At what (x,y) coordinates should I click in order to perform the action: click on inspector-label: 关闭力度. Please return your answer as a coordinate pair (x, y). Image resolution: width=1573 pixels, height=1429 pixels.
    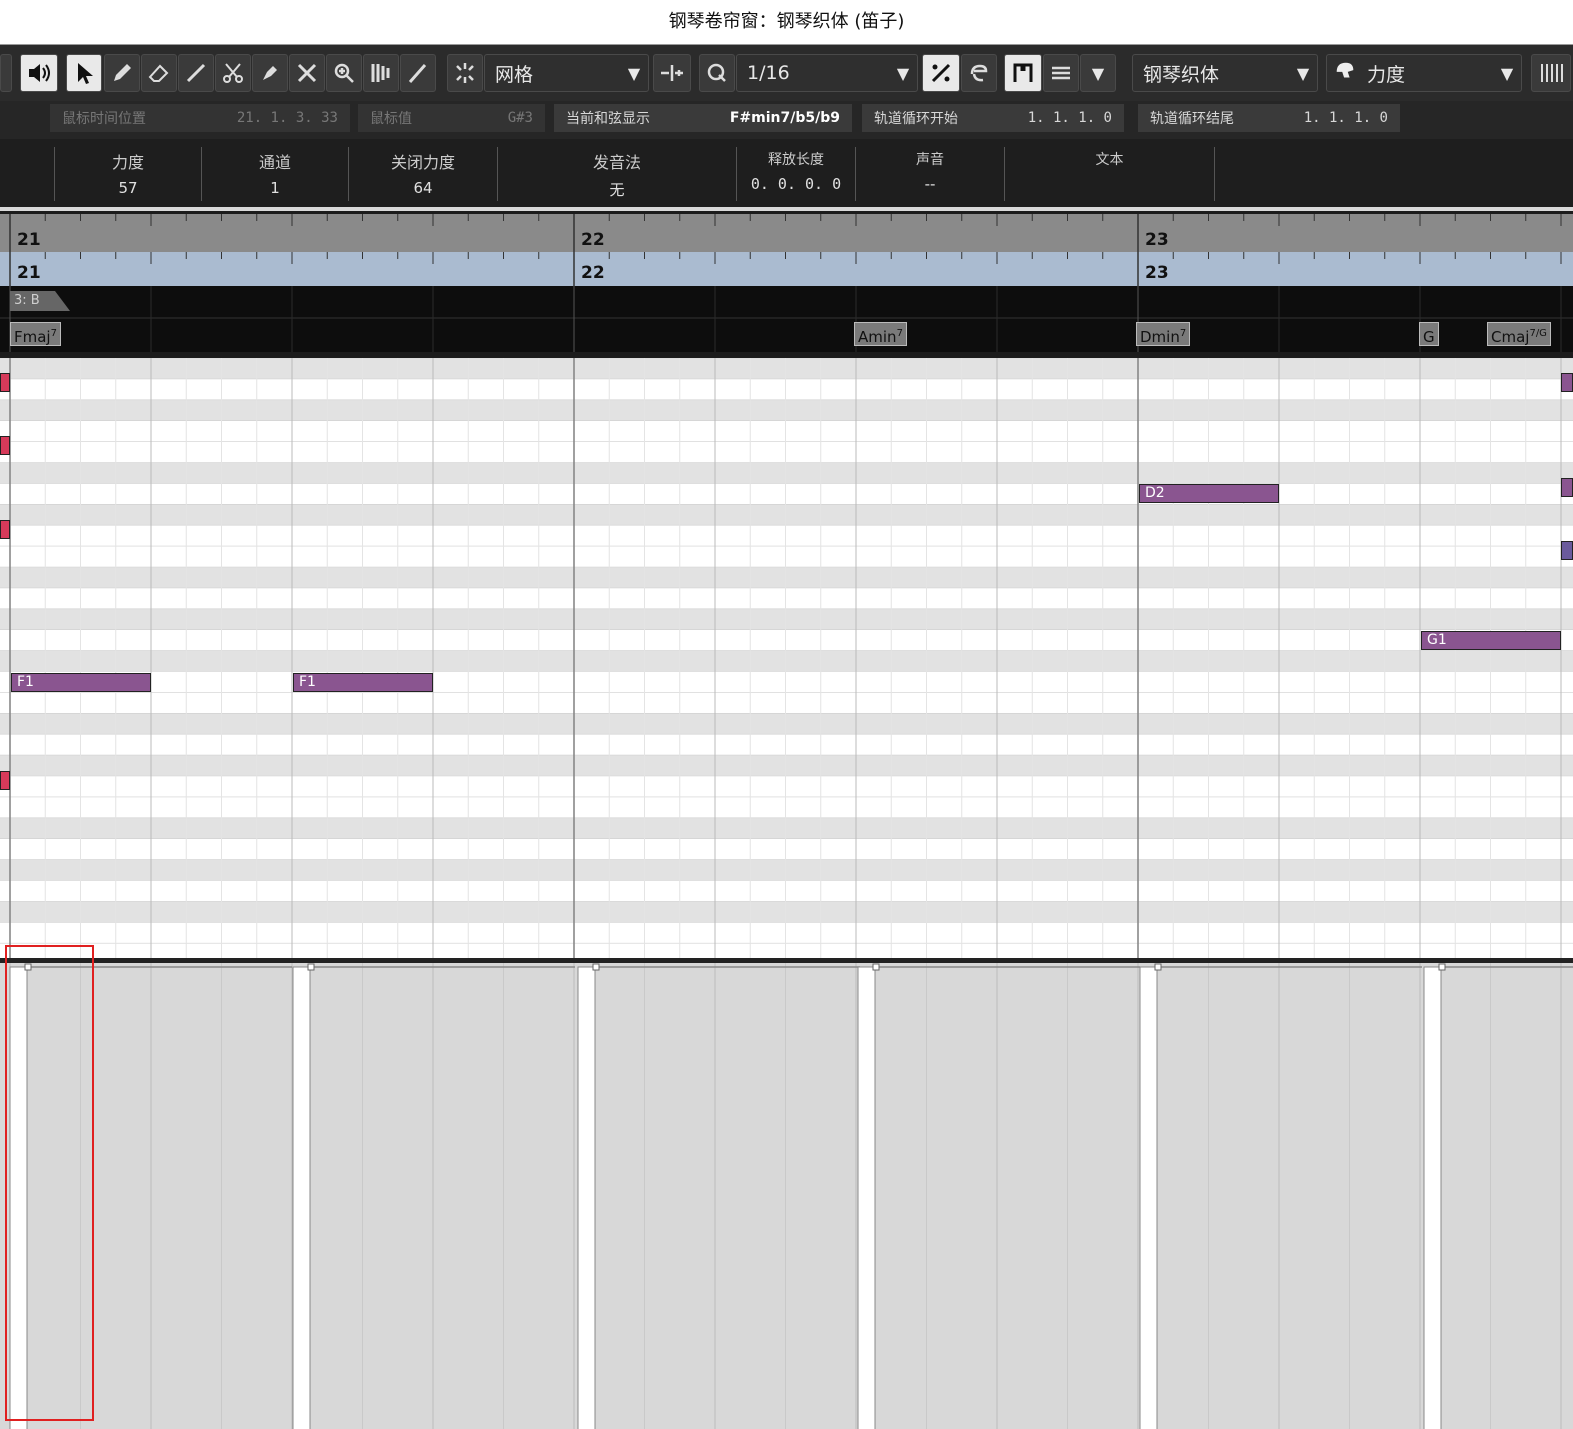
    Looking at the image, I should click on (422, 162).